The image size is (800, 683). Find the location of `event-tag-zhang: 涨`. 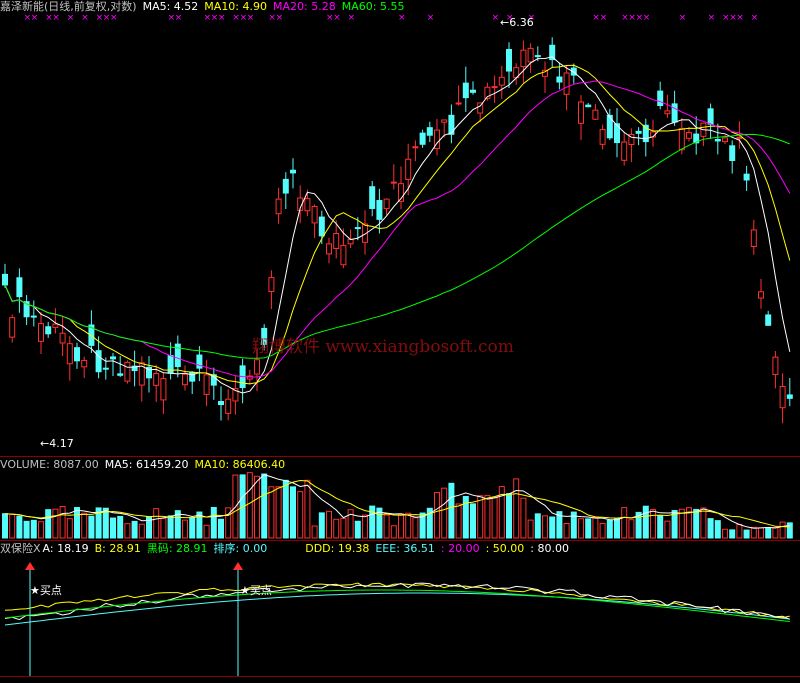

event-tag-zhang: 涨 is located at coordinates (249, 449).